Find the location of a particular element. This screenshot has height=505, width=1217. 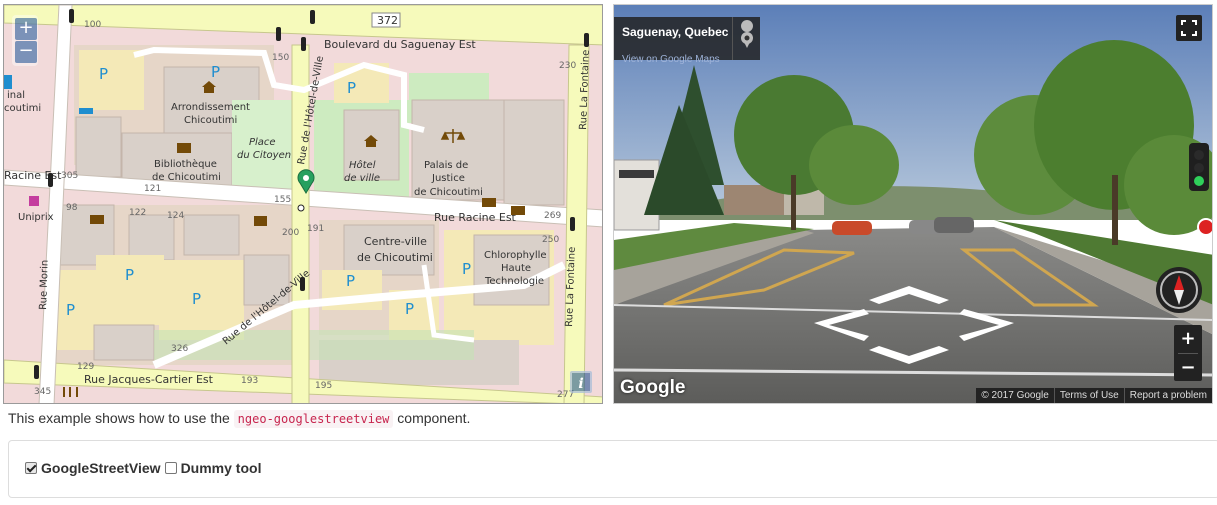

report-problem-link: Report a problem is located at coordinates (1167, 395).